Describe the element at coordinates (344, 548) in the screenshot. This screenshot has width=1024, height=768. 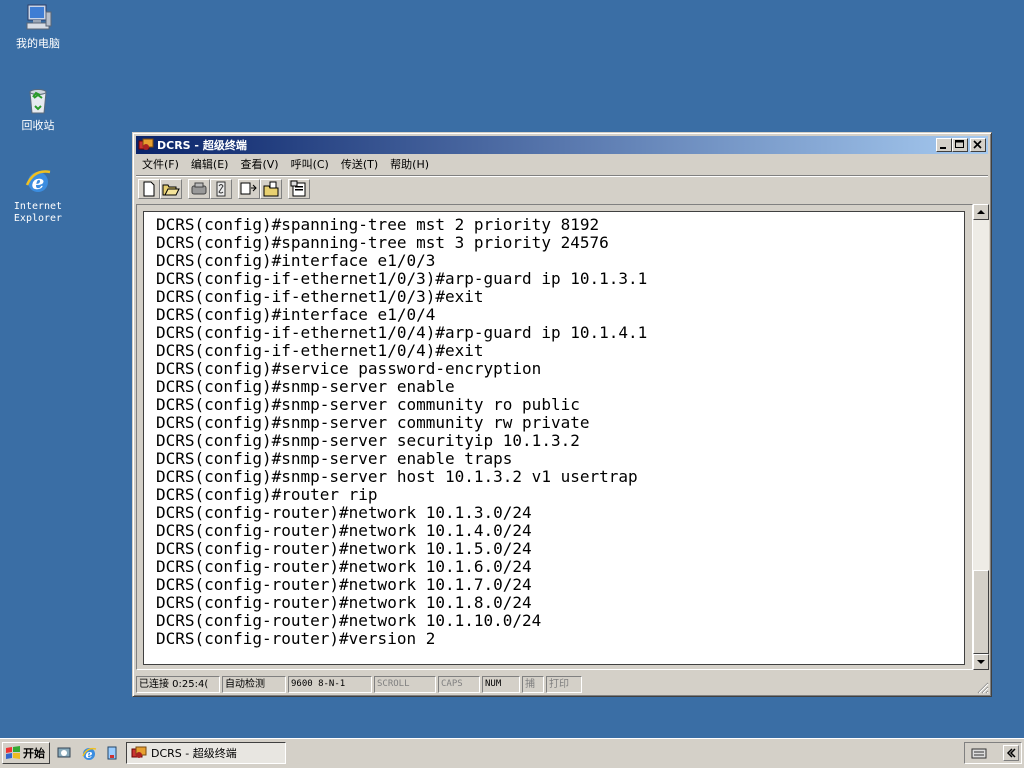
I see `terminal-line: DCRS(config-router)#network 10.1.5.0/24` at that location.